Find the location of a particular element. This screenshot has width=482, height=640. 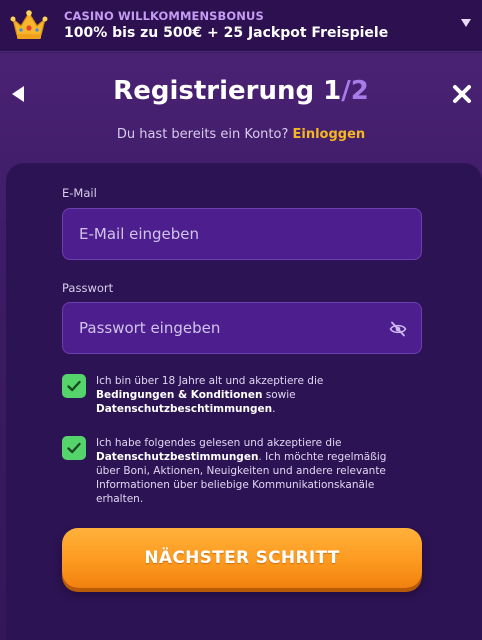

password-label: Passwort is located at coordinates (88, 288).